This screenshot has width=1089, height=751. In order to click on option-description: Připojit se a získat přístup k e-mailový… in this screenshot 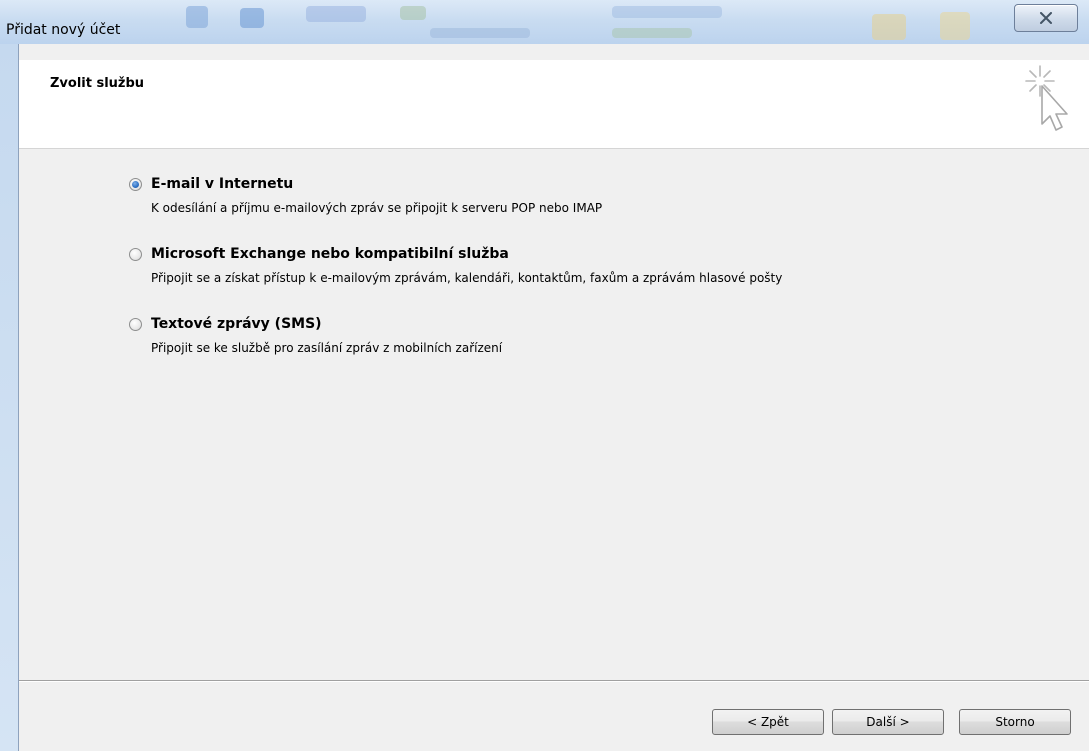, I will do `click(467, 278)`.